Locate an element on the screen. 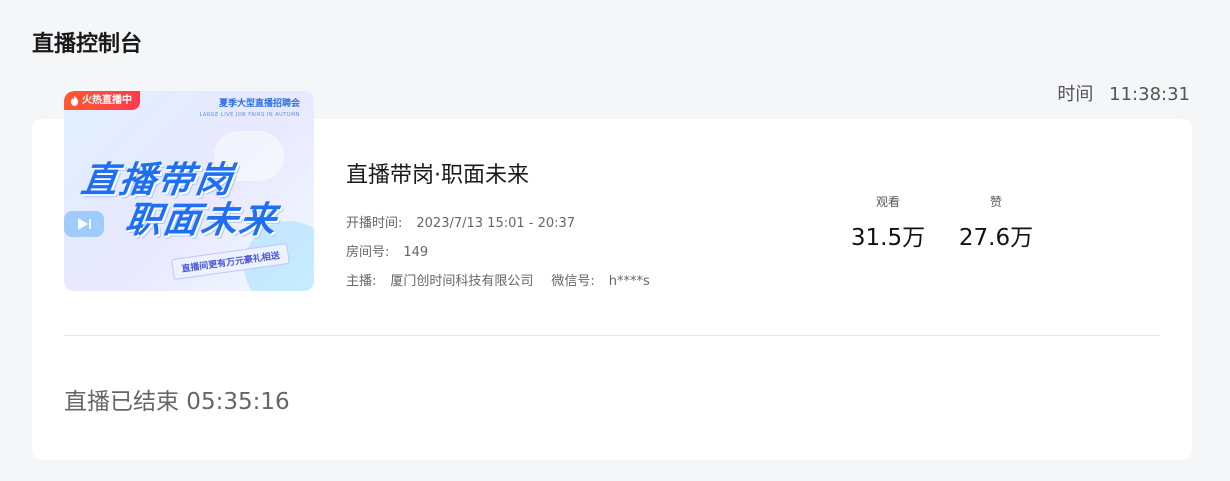 The width and height of the screenshot is (1230, 481). views-stat: 观看 31.5万 is located at coordinates (888, 222).